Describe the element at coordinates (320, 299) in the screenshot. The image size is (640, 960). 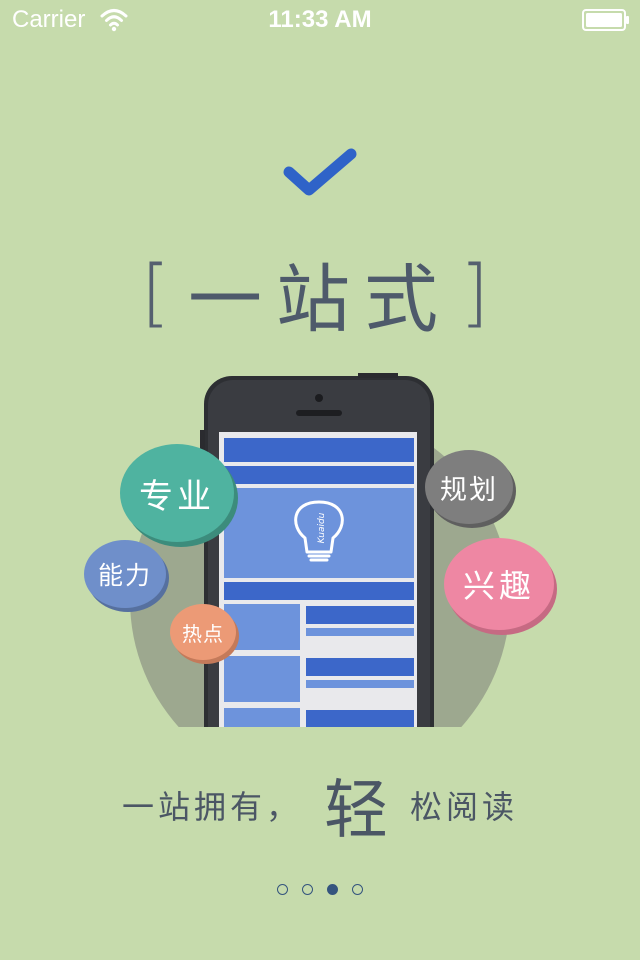
I see `heading-title: 一站式` at that location.